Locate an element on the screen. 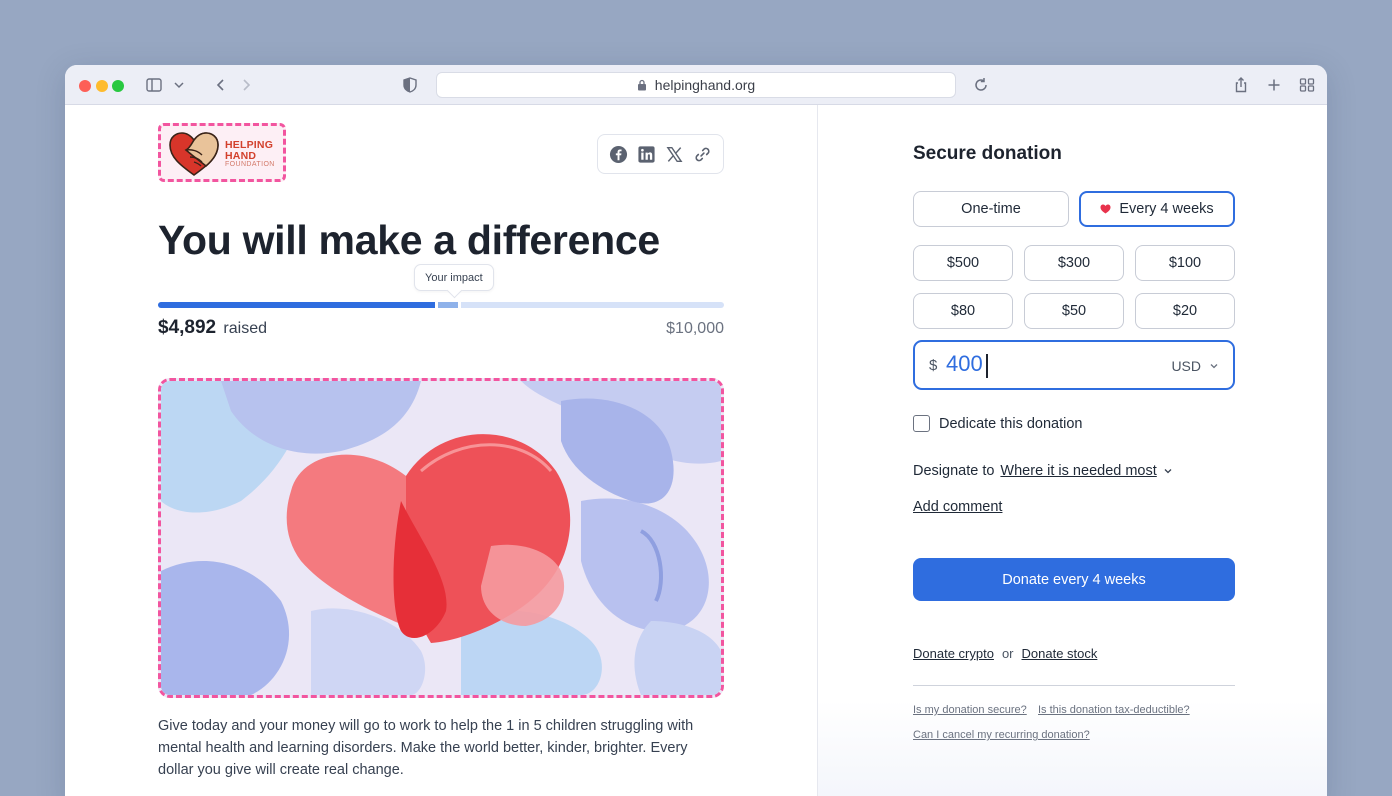  address-bar: helpinghand.org is located at coordinates (696, 85).